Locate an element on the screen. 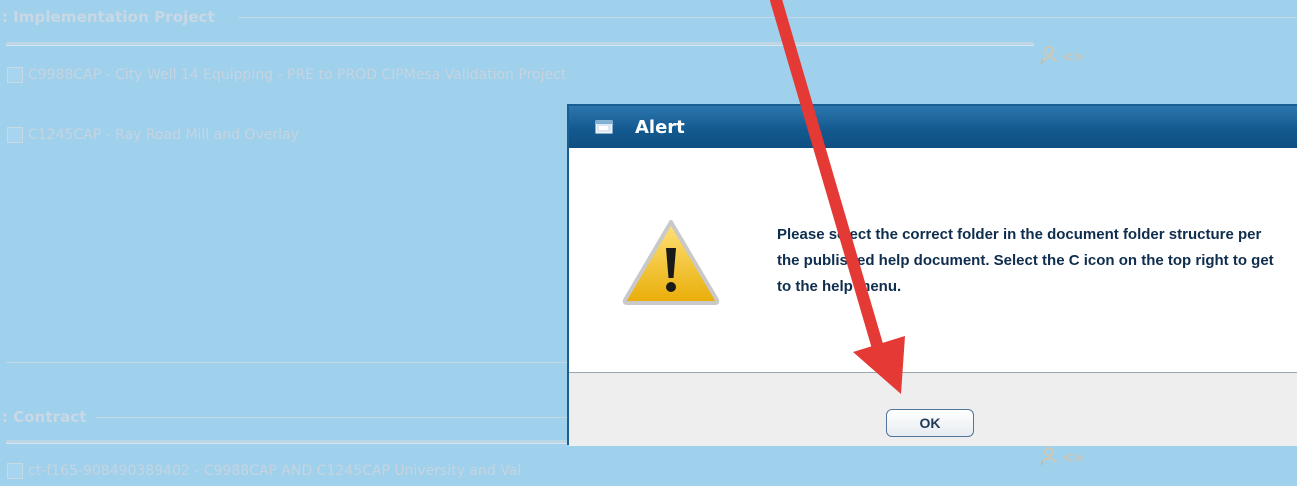 The width and height of the screenshot is (1297, 486). ok-button: OK is located at coordinates (930, 423).